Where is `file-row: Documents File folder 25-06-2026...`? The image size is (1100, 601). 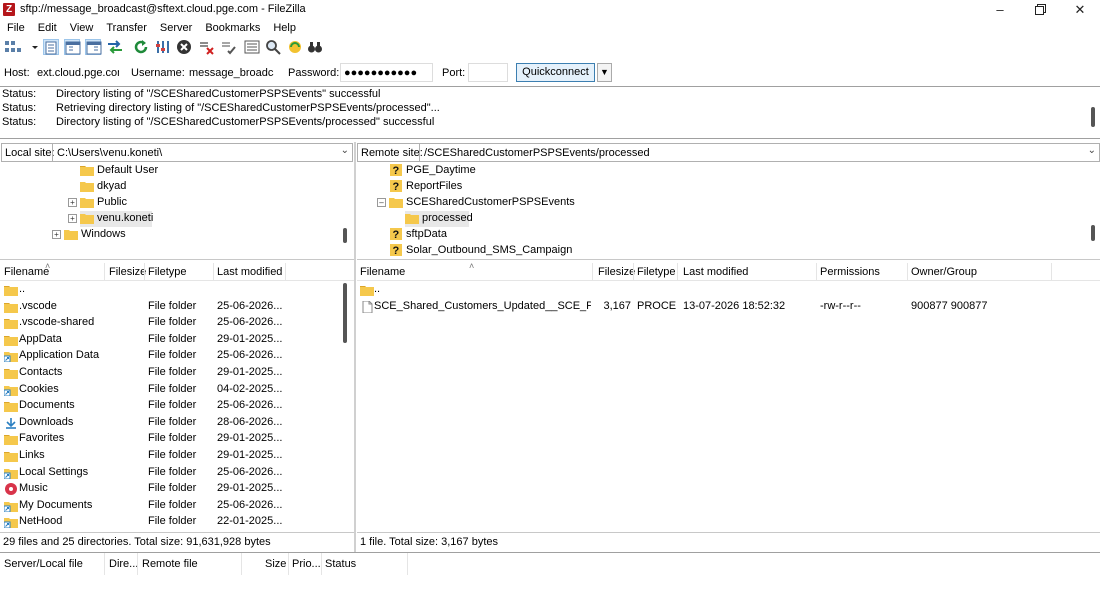
file-row: Documents File folder 25-06-2026... is located at coordinates (177, 406).